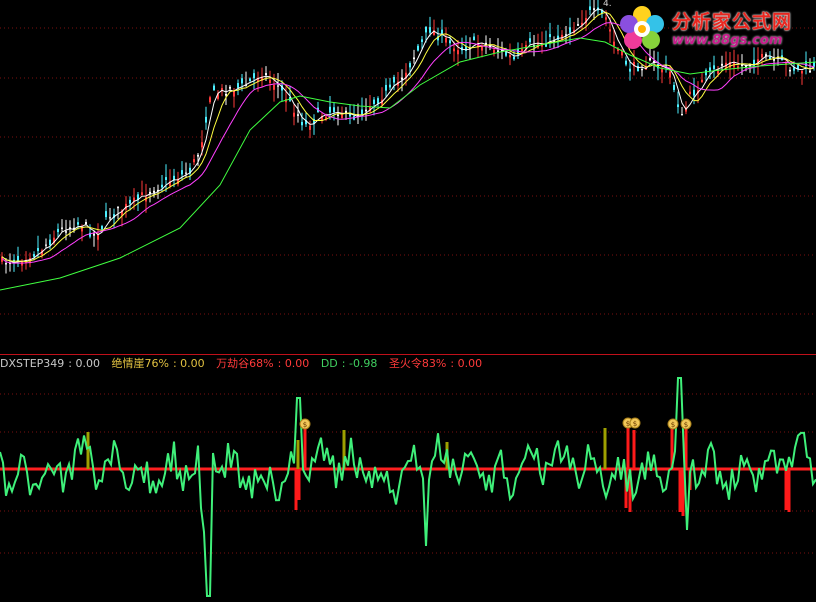  What do you see at coordinates (349, 363) in the screenshot?
I see `legend-dd: DD: -0.98` at bounding box center [349, 363].